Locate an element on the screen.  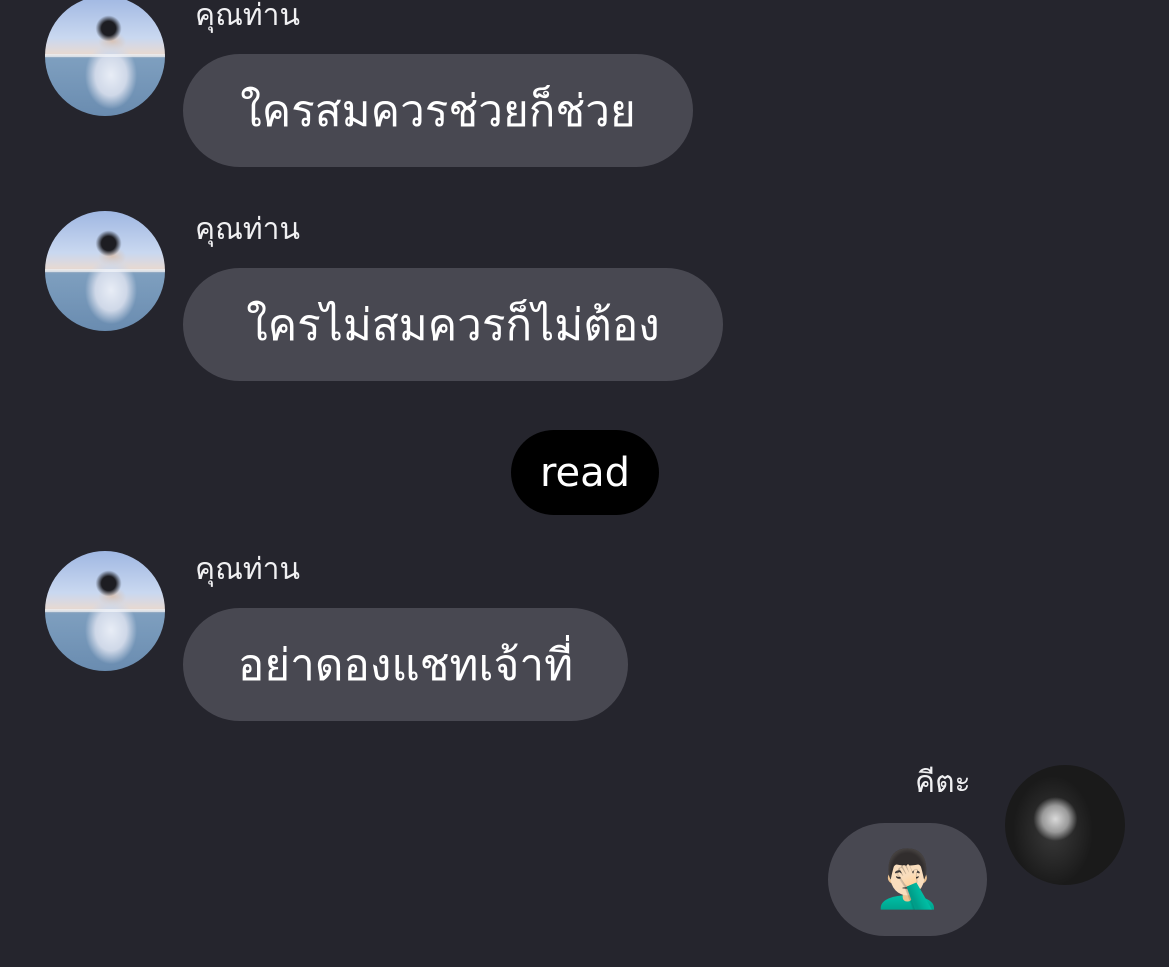
message-text: ใครสมควรช่วยก็ช่วย is located at coordinates (438, 111).